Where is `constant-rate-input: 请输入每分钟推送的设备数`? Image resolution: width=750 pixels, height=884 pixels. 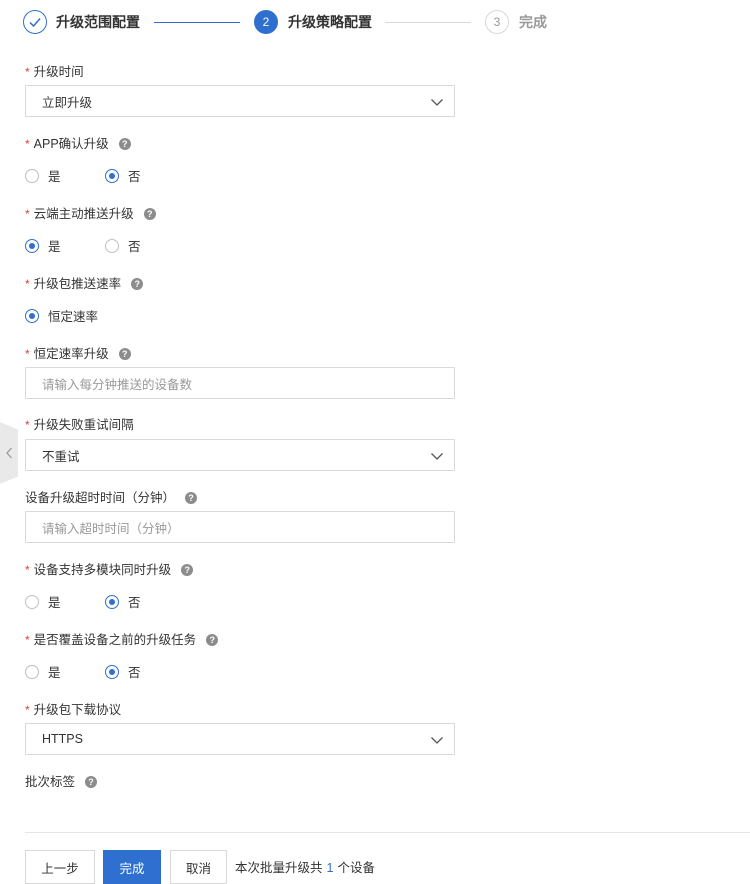 constant-rate-input: 请输入每分钟推送的设备数 is located at coordinates (240, 383).